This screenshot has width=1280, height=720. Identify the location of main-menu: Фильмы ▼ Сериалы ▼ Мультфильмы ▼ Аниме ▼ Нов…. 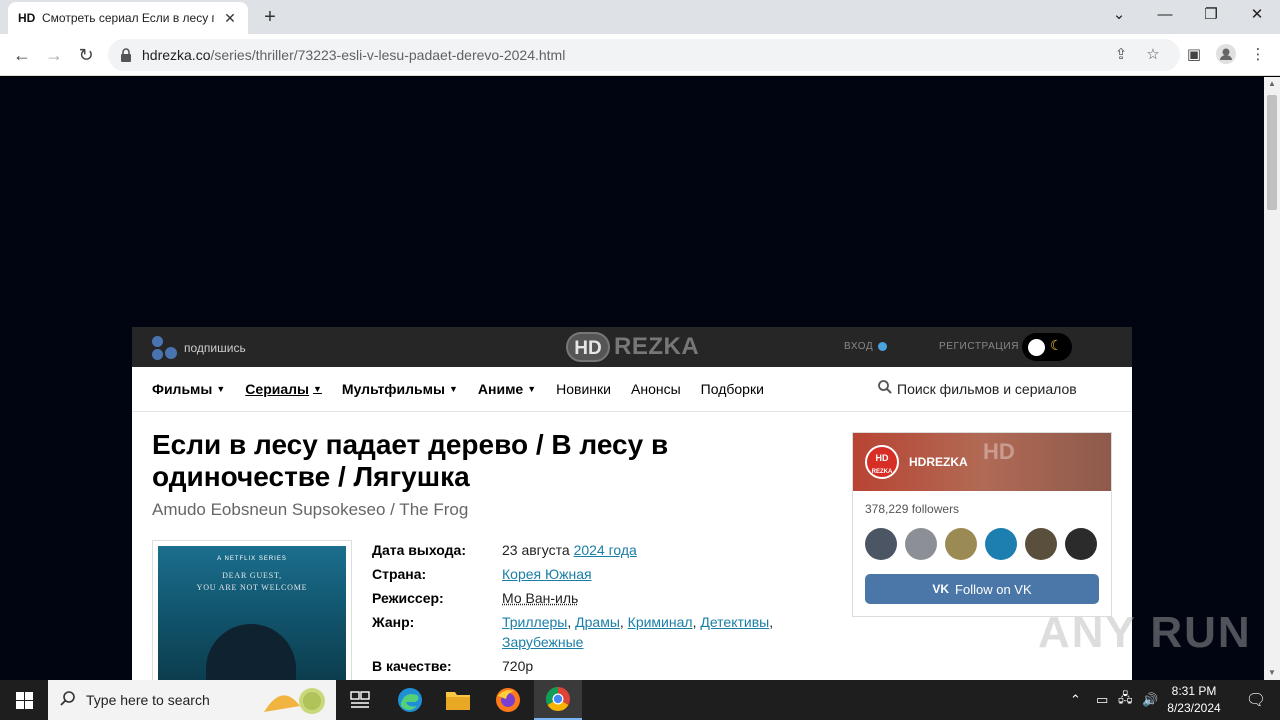
(632, 389).